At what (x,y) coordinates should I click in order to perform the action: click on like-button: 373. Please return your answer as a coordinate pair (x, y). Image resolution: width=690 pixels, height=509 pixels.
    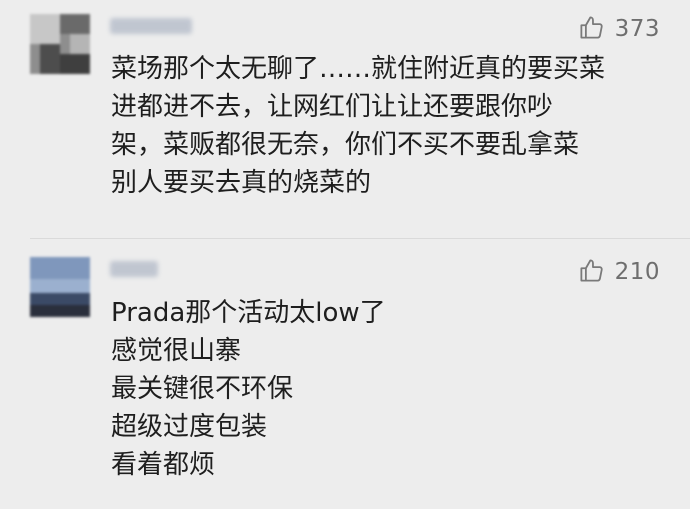
    Looking at the image, I should click on (619, 29).